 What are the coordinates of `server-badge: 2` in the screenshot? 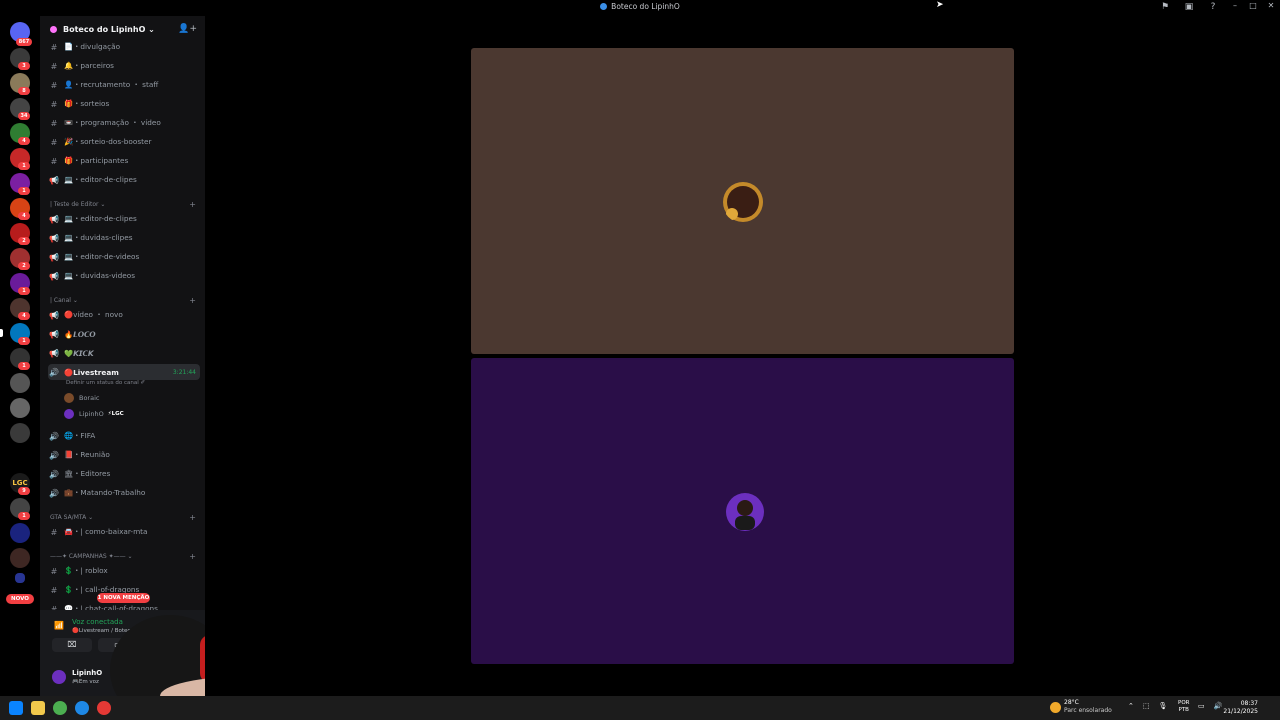 It's located at (24, 266).